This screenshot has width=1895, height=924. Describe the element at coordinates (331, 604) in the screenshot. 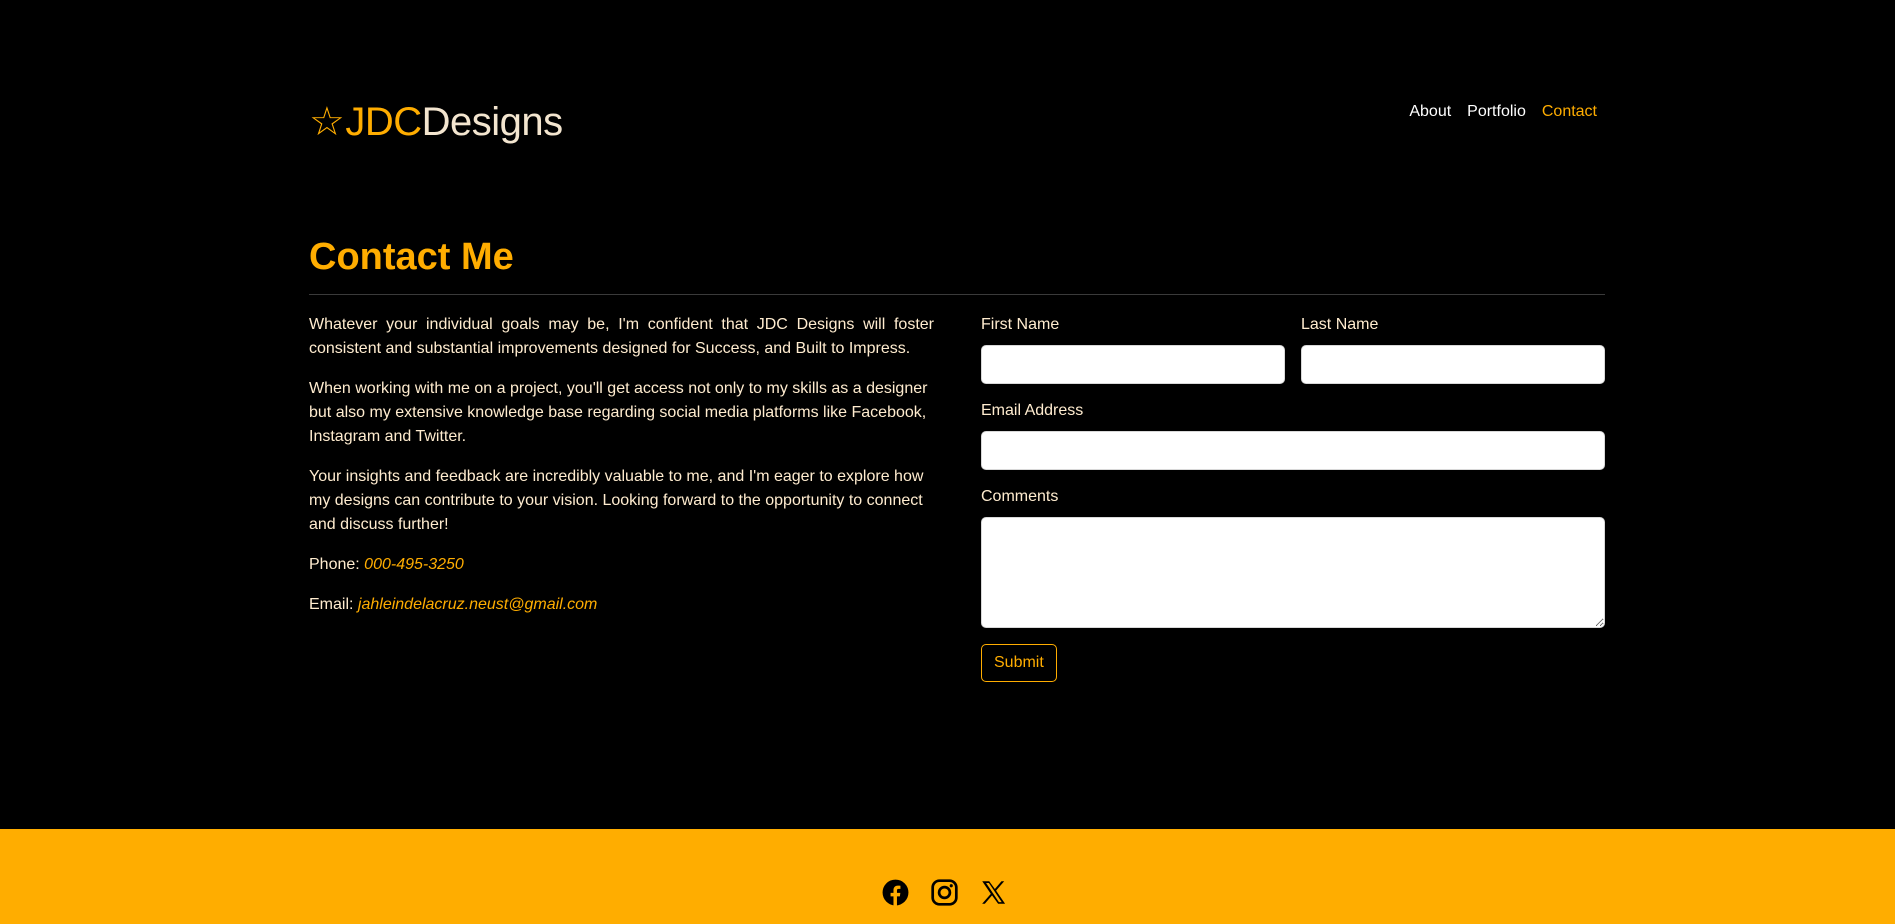

I see `email-label: Email:` at that location.